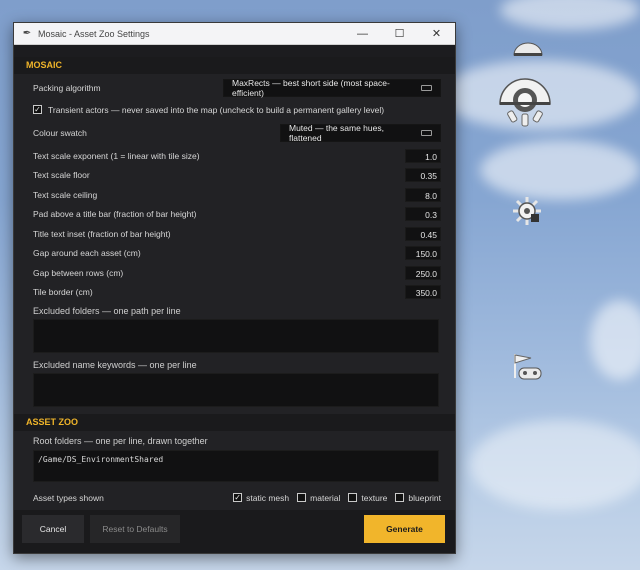 Image resolution: width=640 pixels, height=570 pixels. Describe the element at coordinates (67, 87) in the screenshot. I see `packing-algorithm-label: Packing algorithm` at that location.